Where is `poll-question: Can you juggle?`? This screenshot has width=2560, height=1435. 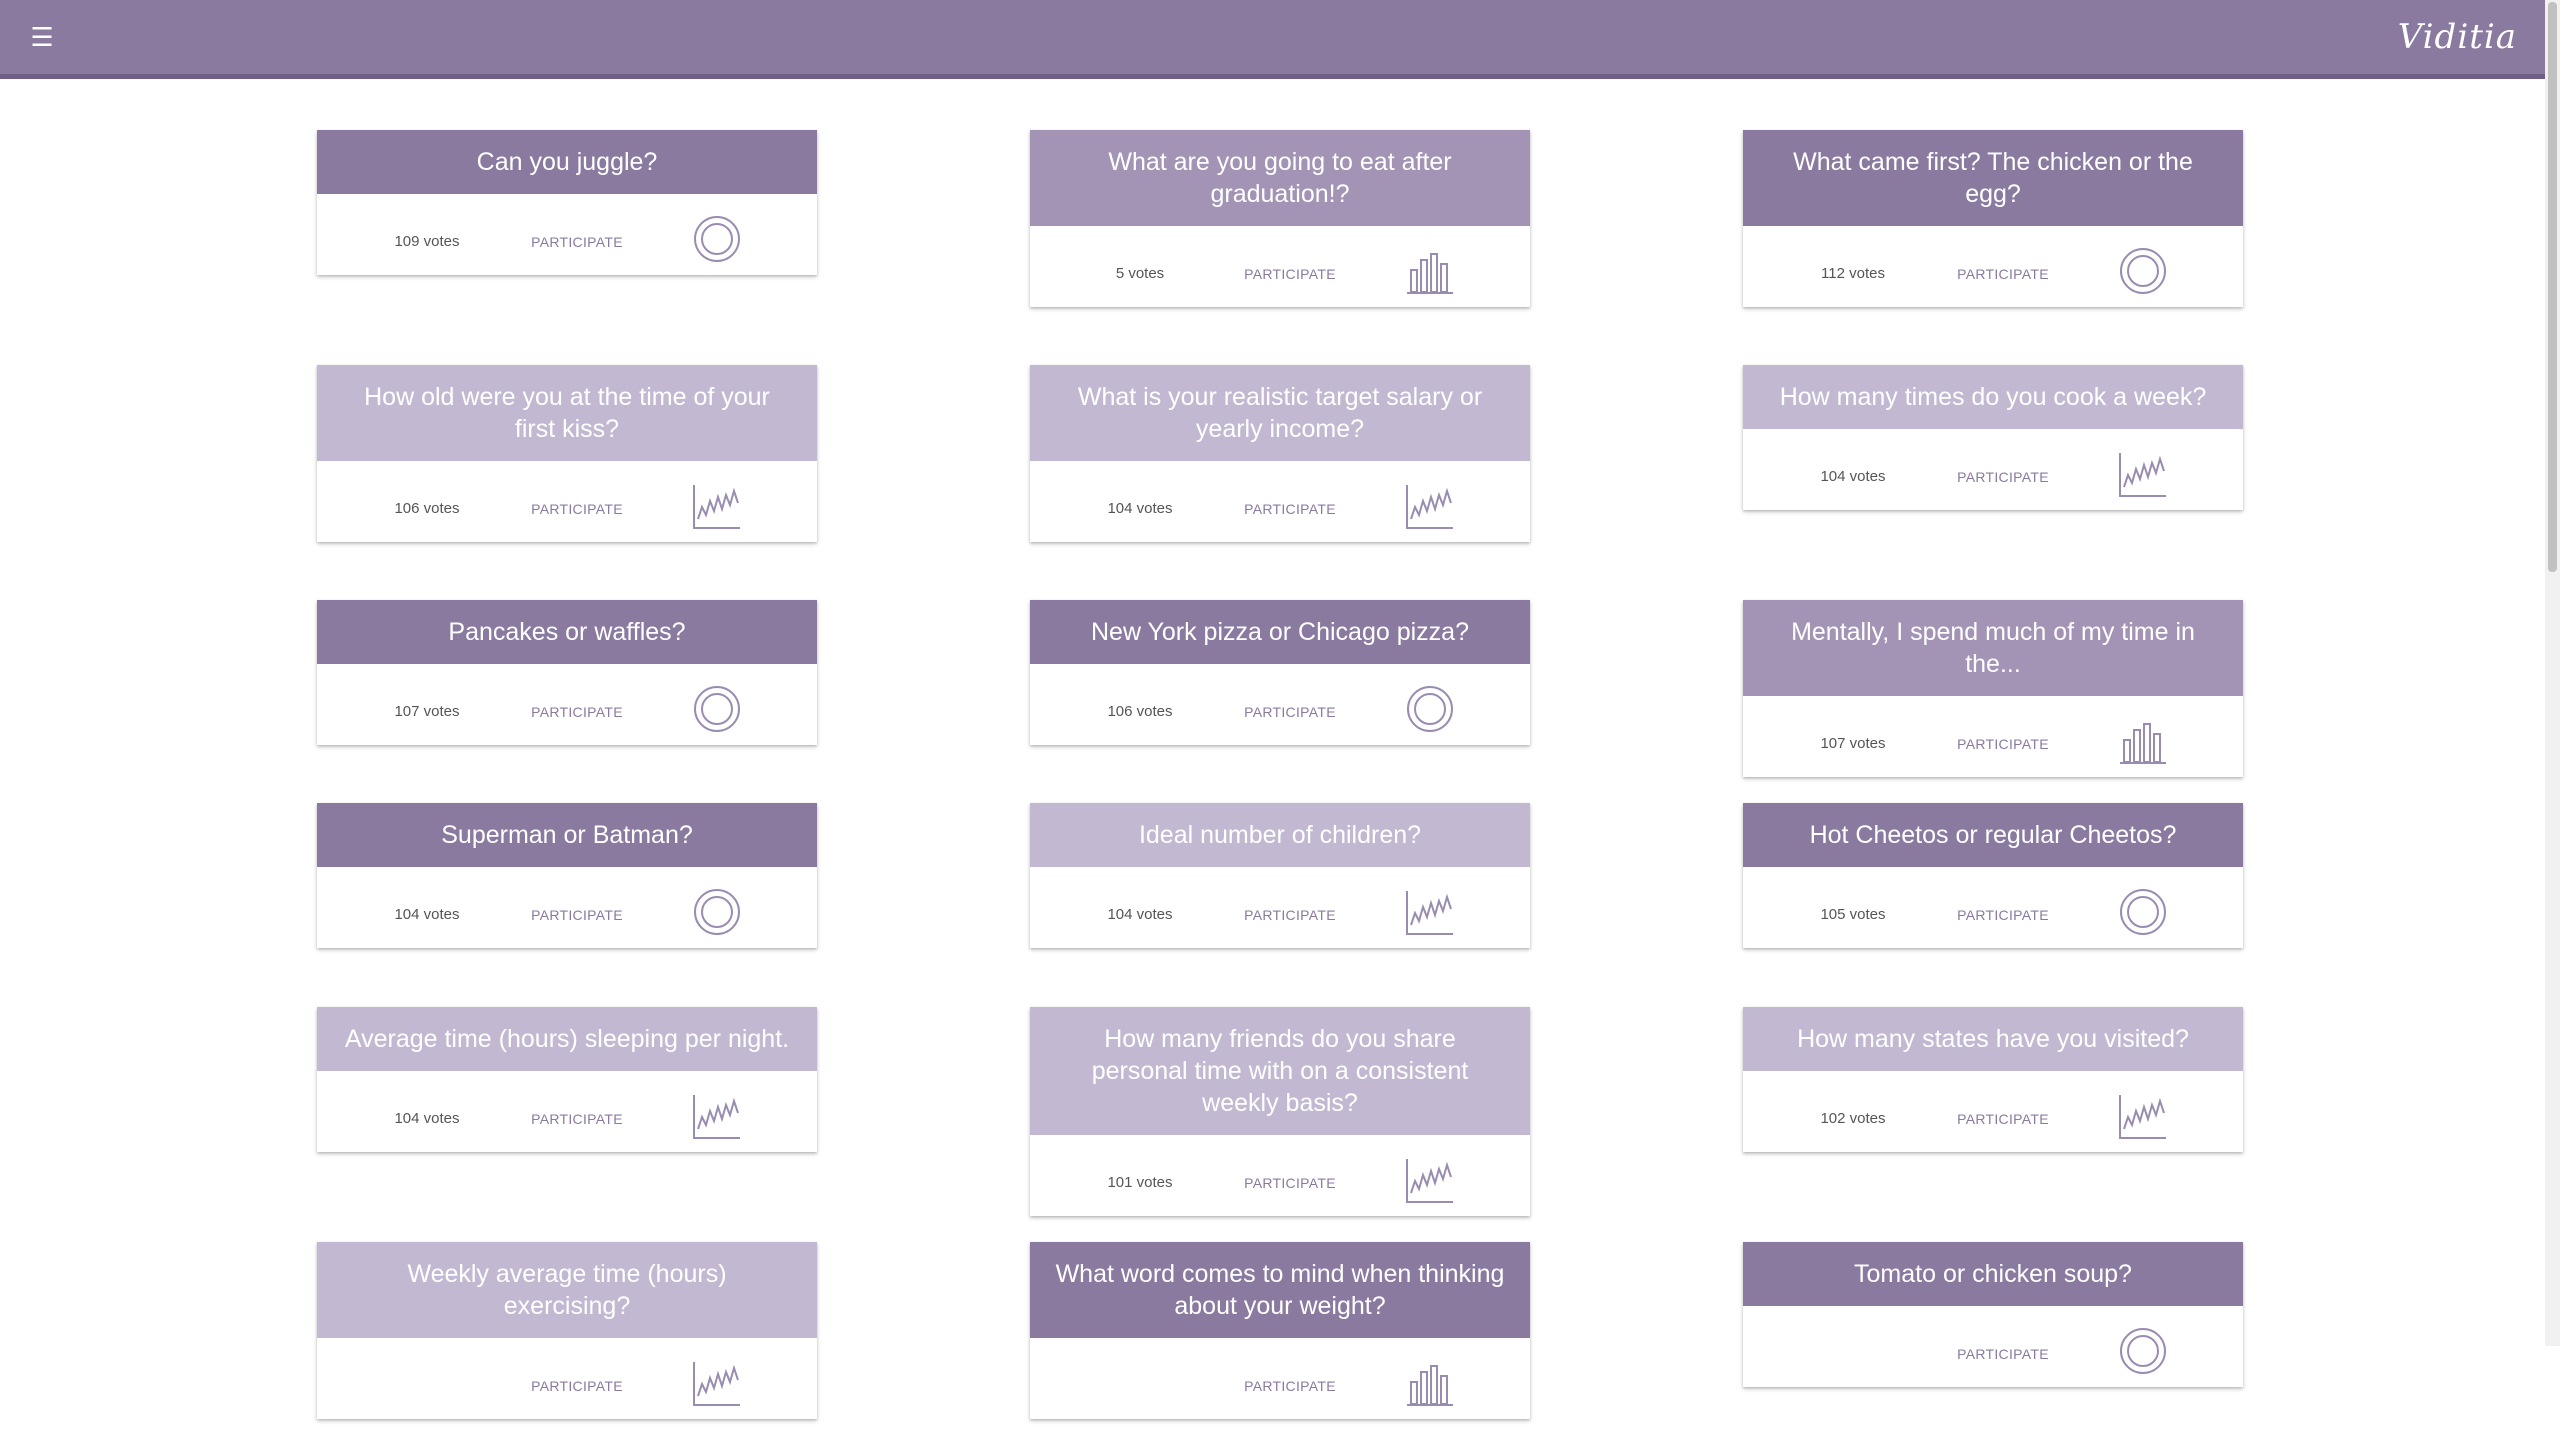 poll-question: Can you juggle? is located at coordinates (567, 162).